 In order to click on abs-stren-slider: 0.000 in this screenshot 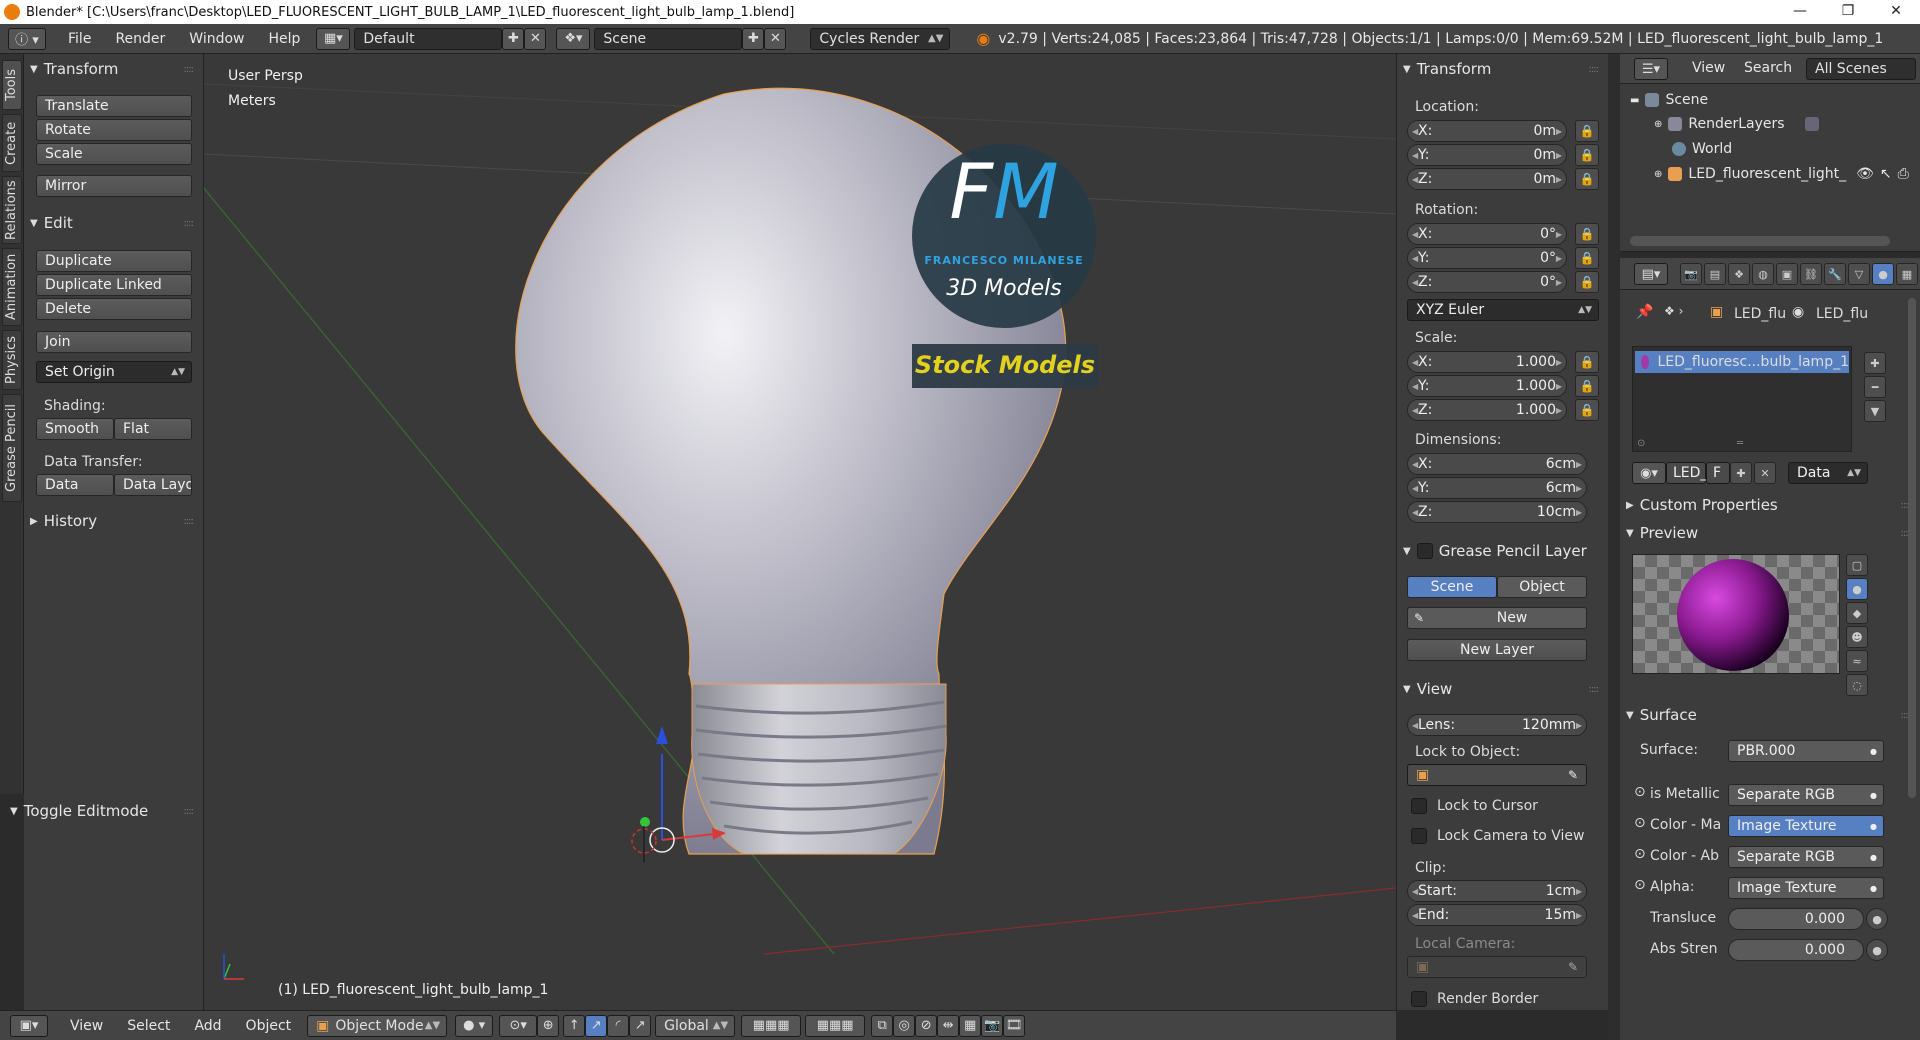, I will do `click(1796, 950)`.